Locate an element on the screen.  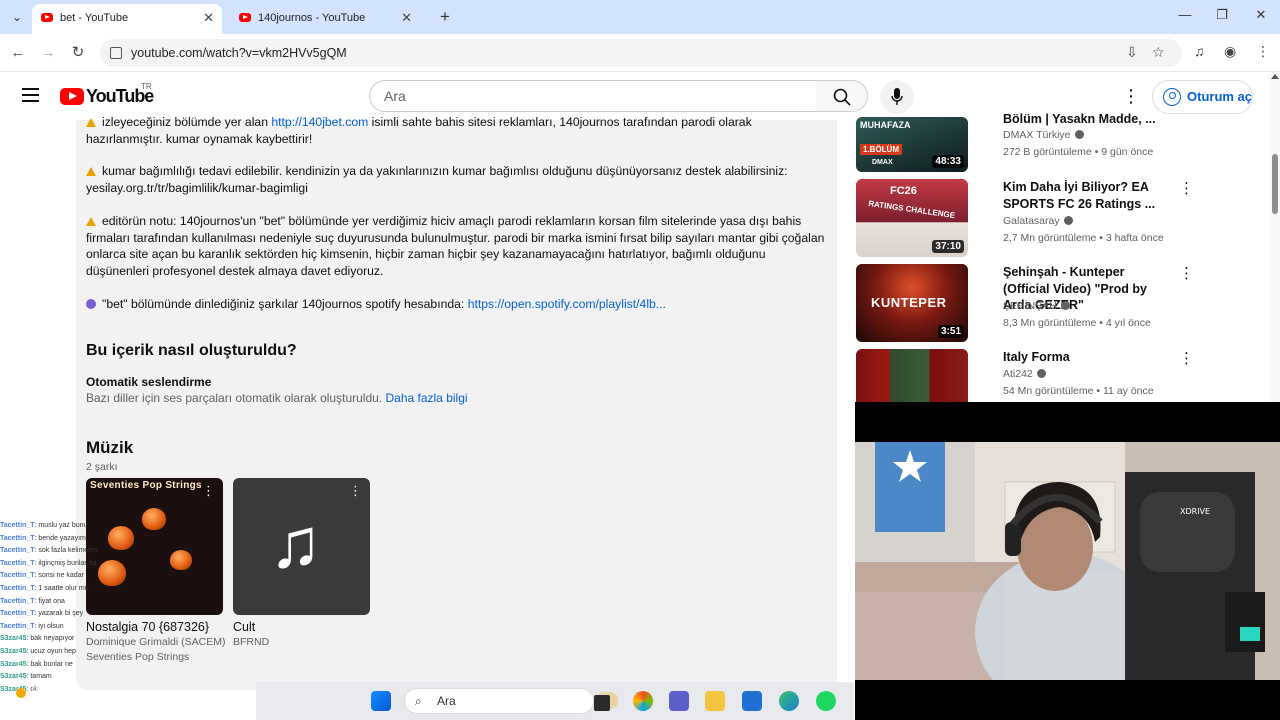
profile-icon: ◉ is located at coordinates (1230, 51).